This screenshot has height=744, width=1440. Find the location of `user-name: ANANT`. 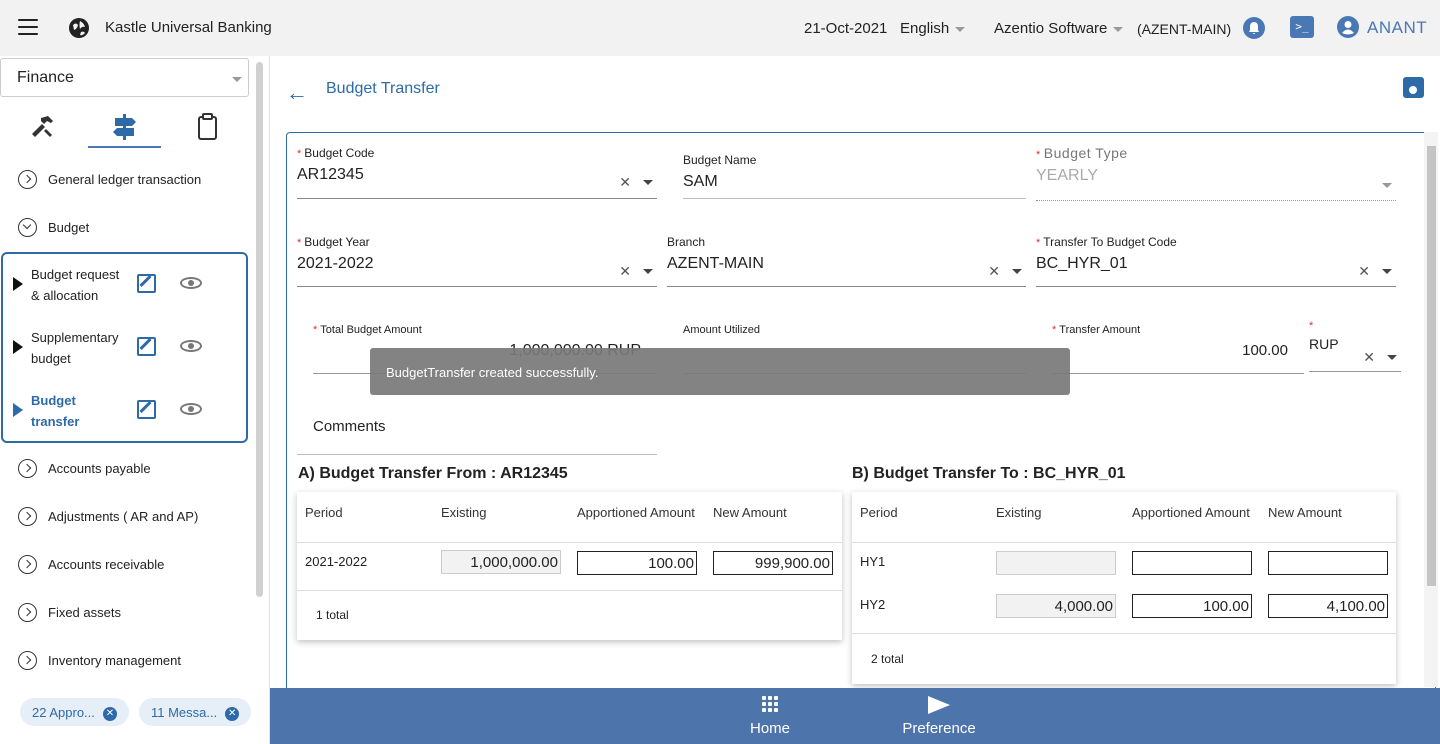

user-name: ANANT is located at coordinates (1397, 28).